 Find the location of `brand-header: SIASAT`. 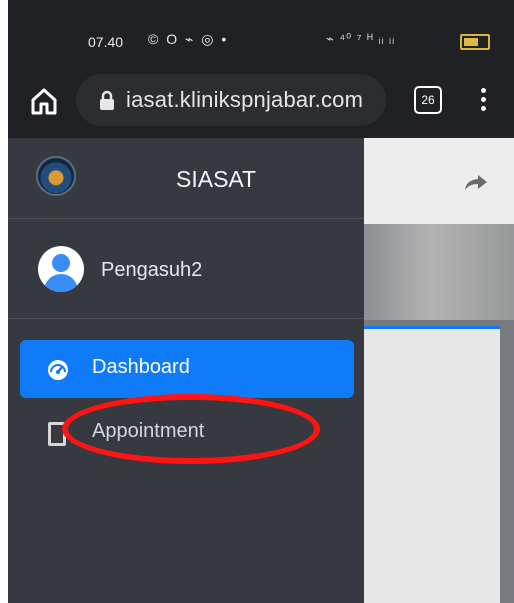

brand-header: SIASAT is located at coordinates (186, 178).